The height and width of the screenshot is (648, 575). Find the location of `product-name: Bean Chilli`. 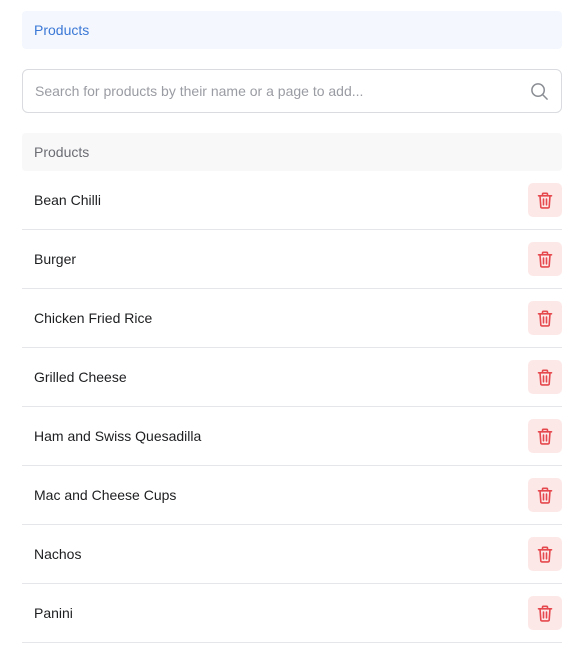

product-name: Bean Chilli is located at coordinates (67, 200).